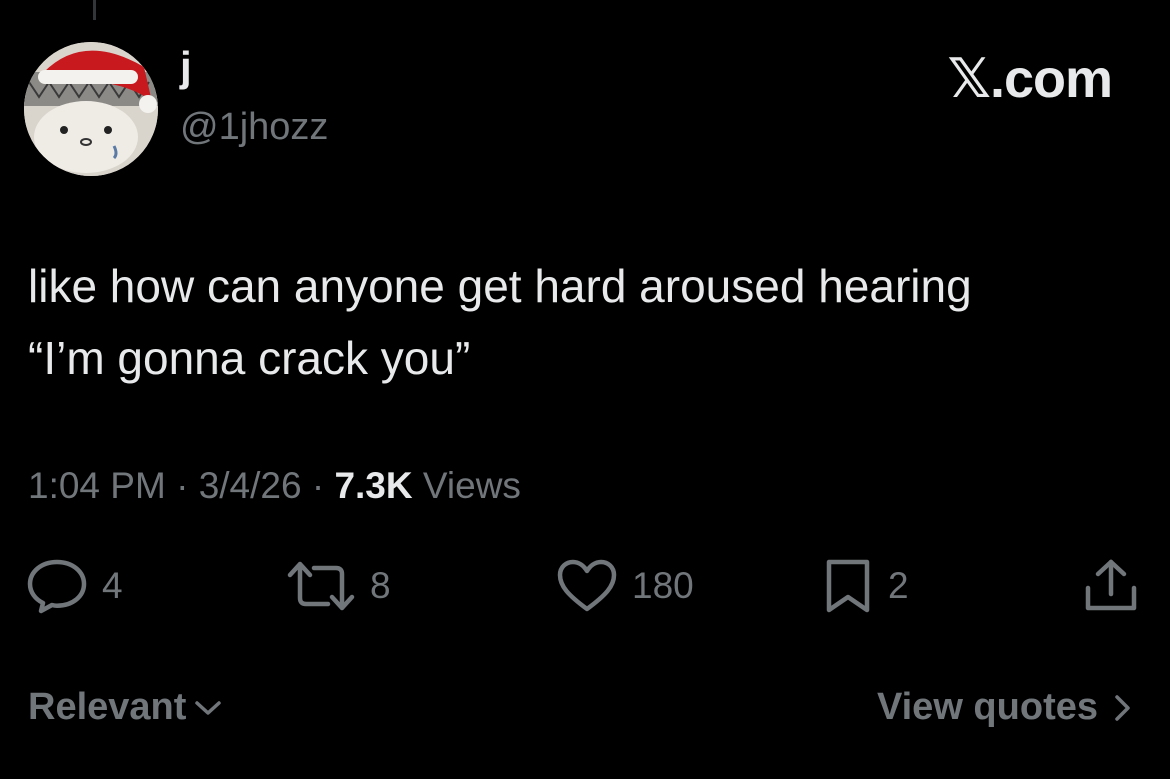 Image resolution: width=1170 pixels, height=779 pixels. I want to click on post-date: 3/4/26, so click(250, 485).